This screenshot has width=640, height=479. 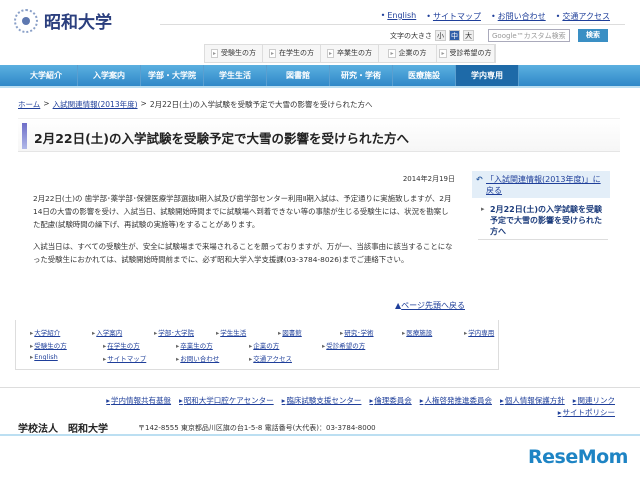 What do you see at coordinates (487, 75) in the screenshot?
I see `nav-internal: 学内専用` at bounding box center [487, 75].